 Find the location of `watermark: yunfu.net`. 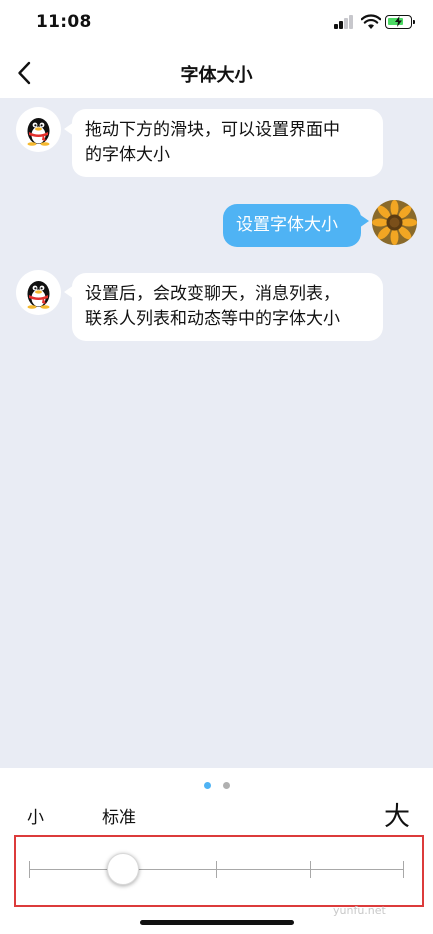

watermark: yunfu.net is located at coordinates (359, 910).